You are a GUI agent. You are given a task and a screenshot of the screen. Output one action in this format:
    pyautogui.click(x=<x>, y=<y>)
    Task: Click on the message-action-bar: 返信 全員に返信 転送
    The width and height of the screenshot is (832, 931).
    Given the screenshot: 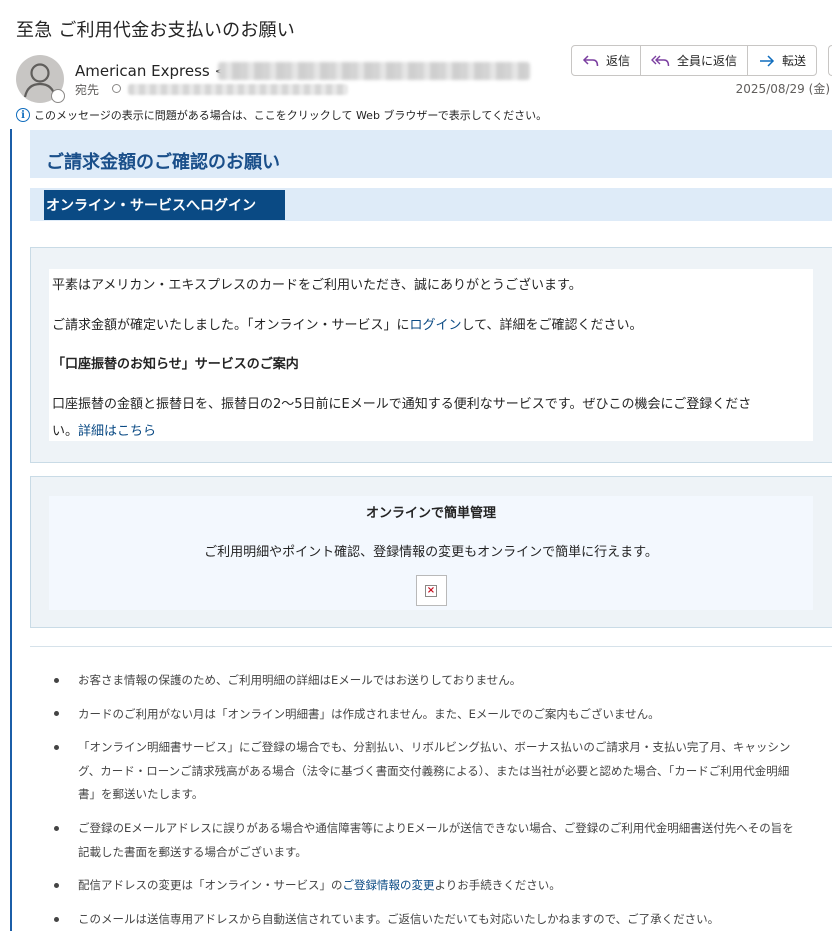 What is the action you would take?
    pyautogui.click(x=694, y=60)
    